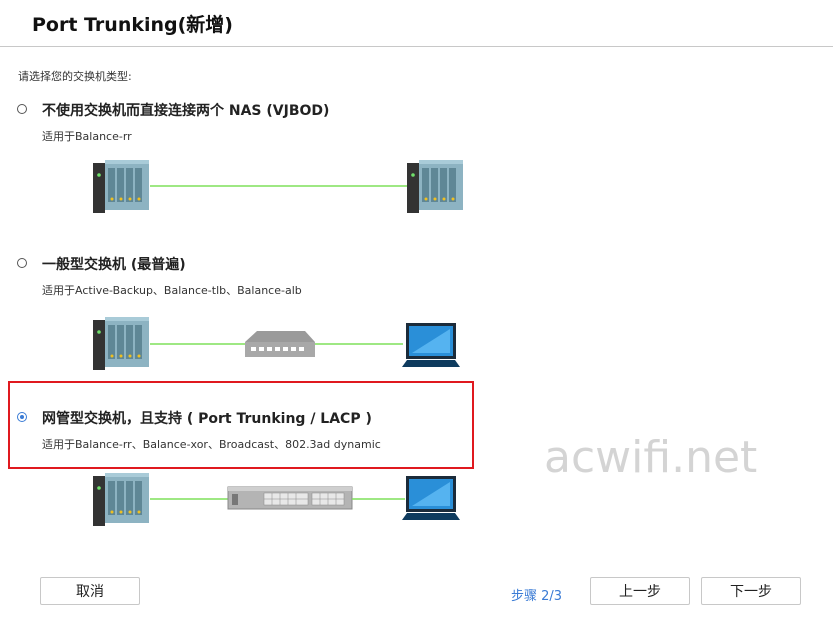 This screenshot has width=833, height=624. Describe the element at coordinates (651, 457) in the screenshot. I see `watermark: acwifi.net` at that location.